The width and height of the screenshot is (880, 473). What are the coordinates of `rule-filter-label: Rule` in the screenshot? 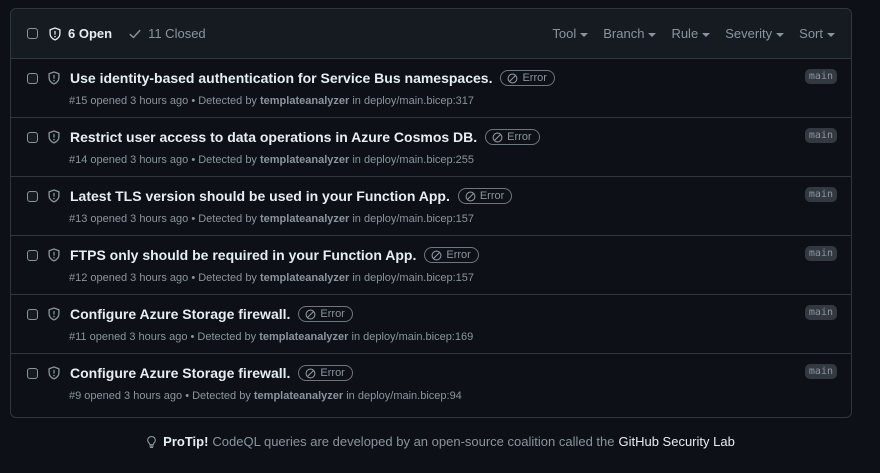 It's located at (685, 33).